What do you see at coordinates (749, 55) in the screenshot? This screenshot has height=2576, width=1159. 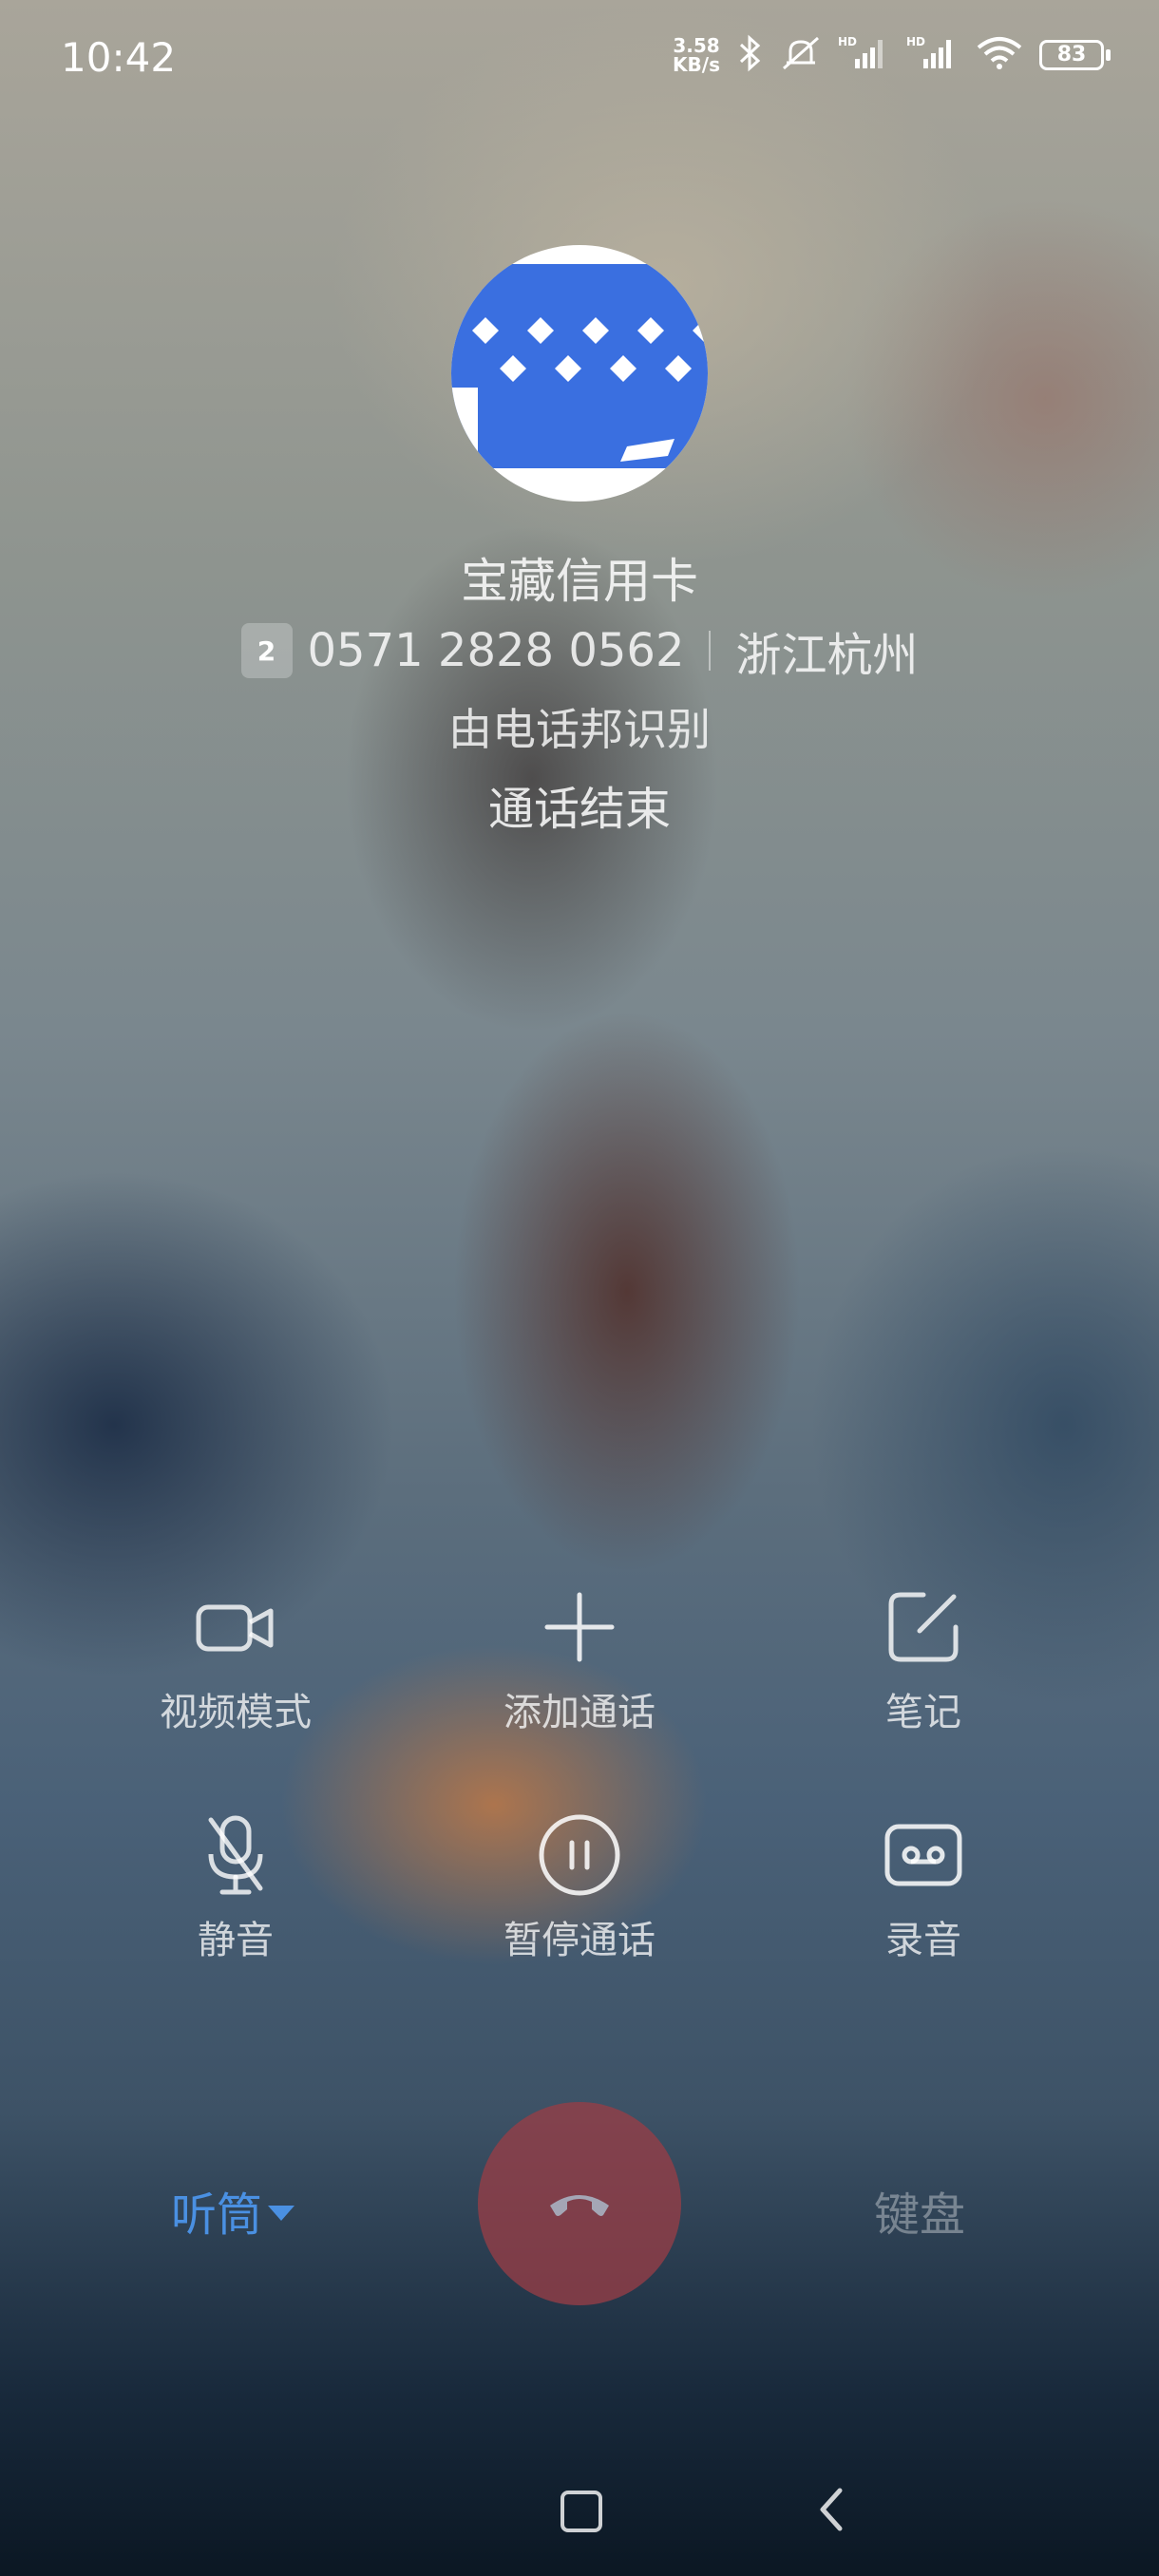 I see `bluetooth-icon` at bounding box center [749, 55].